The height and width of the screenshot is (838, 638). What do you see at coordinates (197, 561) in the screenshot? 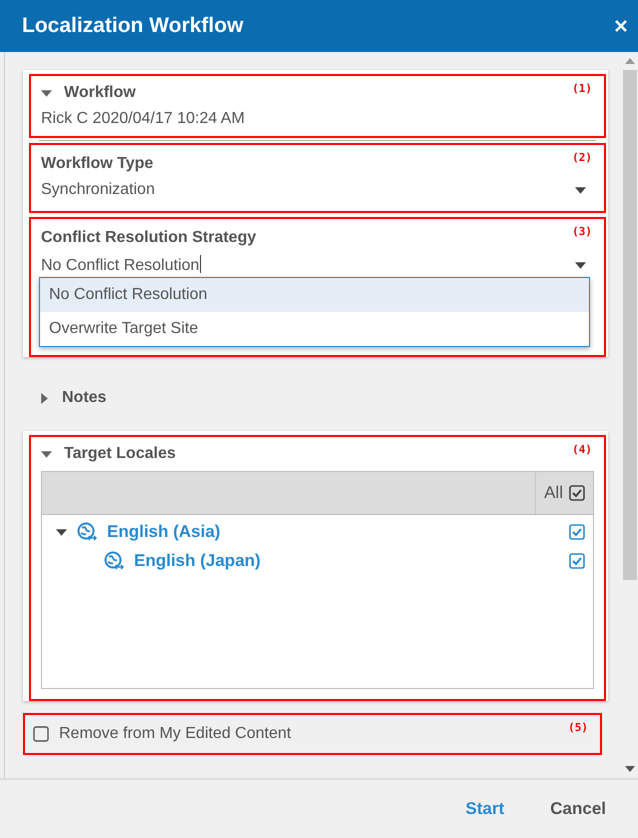
I see `locale-link: English (Japan)` at bounding box center [197, 561].